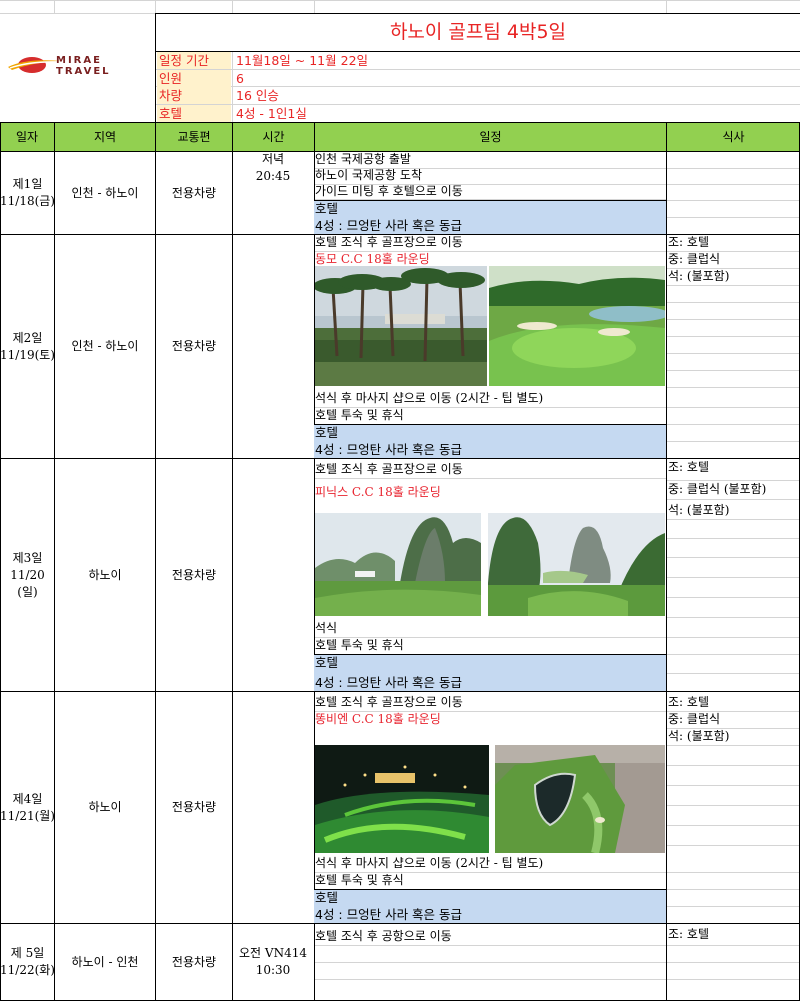  I want to click on day1-date-cell: 제1일 11/18(금), so click(27, 192).